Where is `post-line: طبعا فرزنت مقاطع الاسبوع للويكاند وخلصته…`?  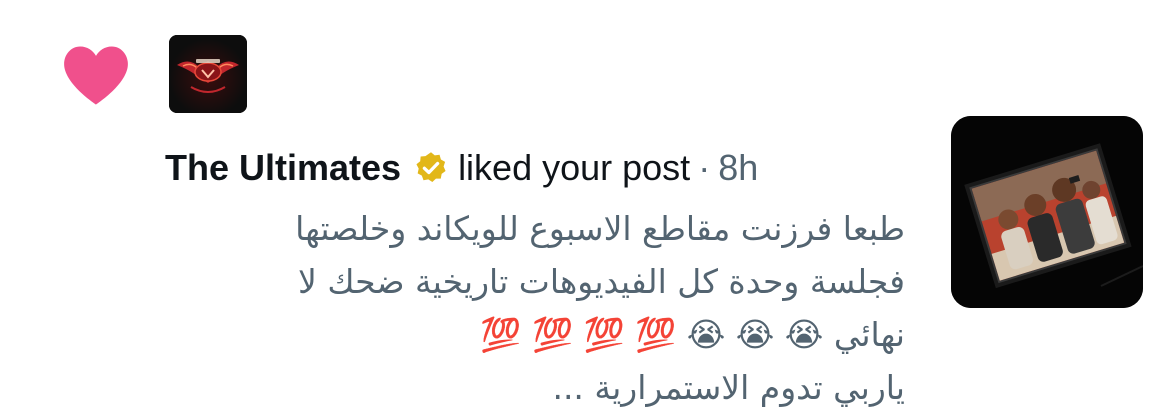
post-line: طبعا فرزنت مقاطع الاسبوع للويكاند وخلصته… is located at coordinates (600, 228).